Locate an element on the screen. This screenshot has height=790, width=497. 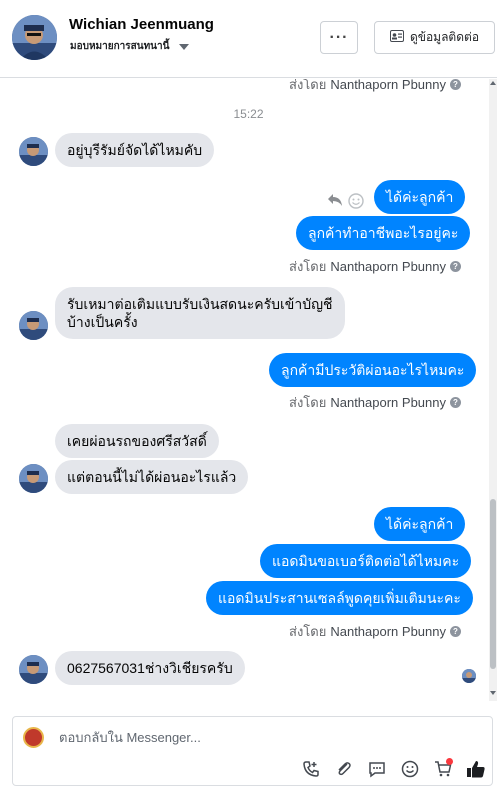
timestamp: 15:22 is located at coordinates (248, 114).